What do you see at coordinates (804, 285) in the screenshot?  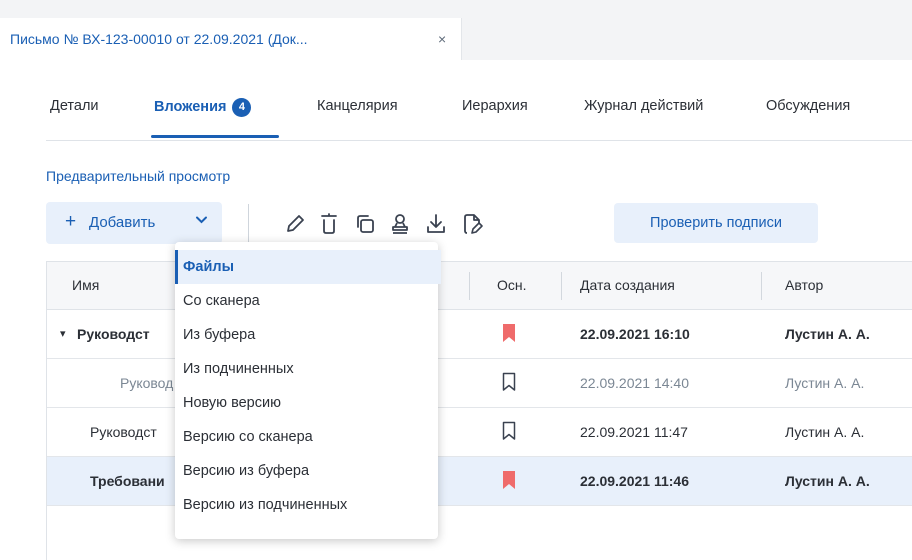 I see `column-author: Автор` at bounding box center [804, 285].